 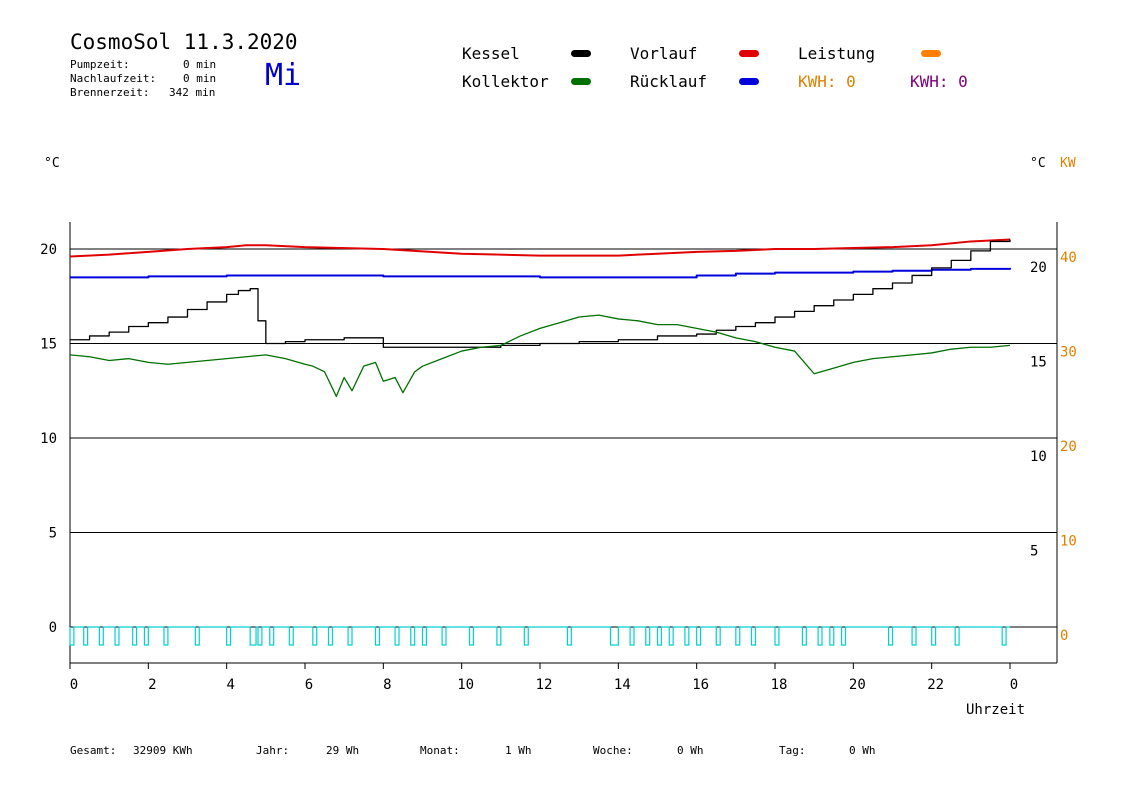 What do you see at coordinates (539, 636) in the screenshot?
I see `series-pumpe` at bounding box center [539, 636].